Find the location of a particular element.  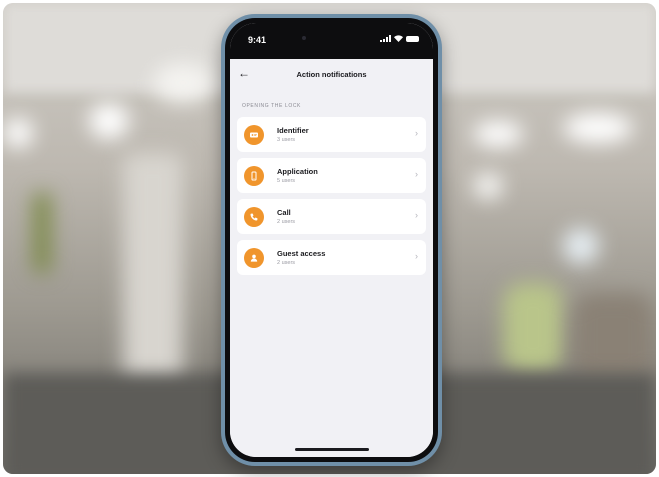

item-count: 5 users is located at coordinates (286, 181).